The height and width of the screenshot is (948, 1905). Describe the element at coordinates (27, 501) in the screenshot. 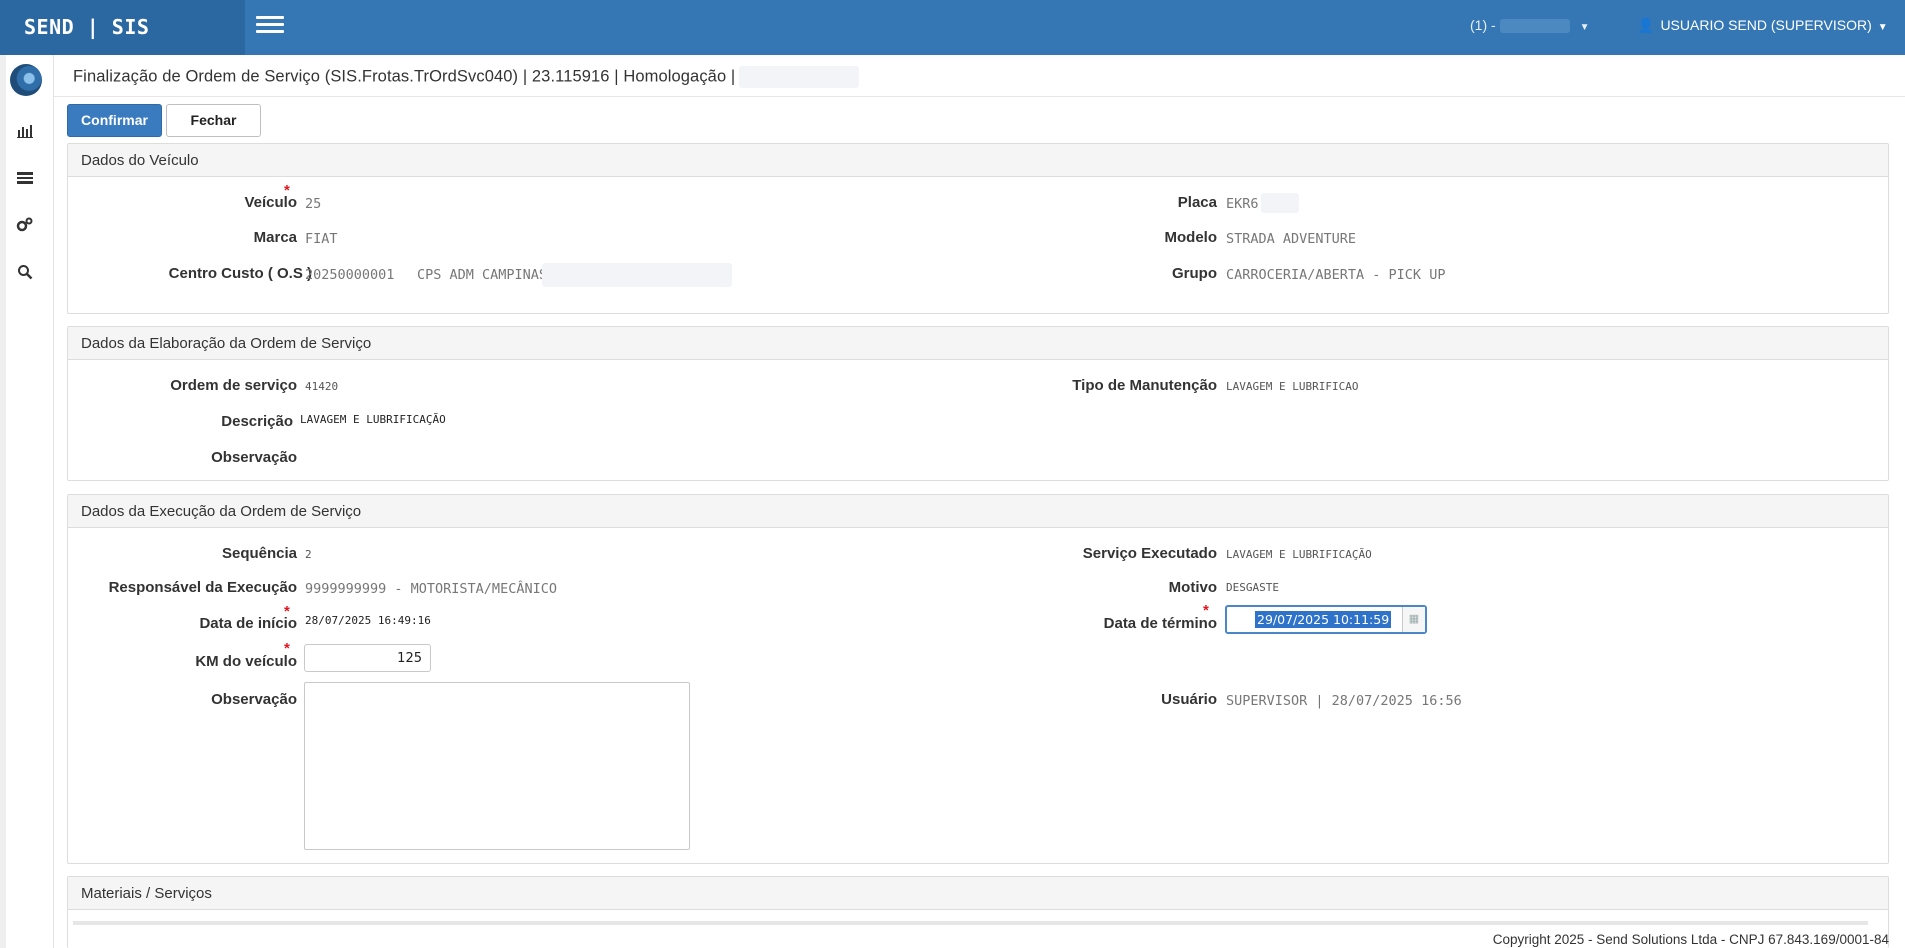

I see `left-sidebar` at that location.